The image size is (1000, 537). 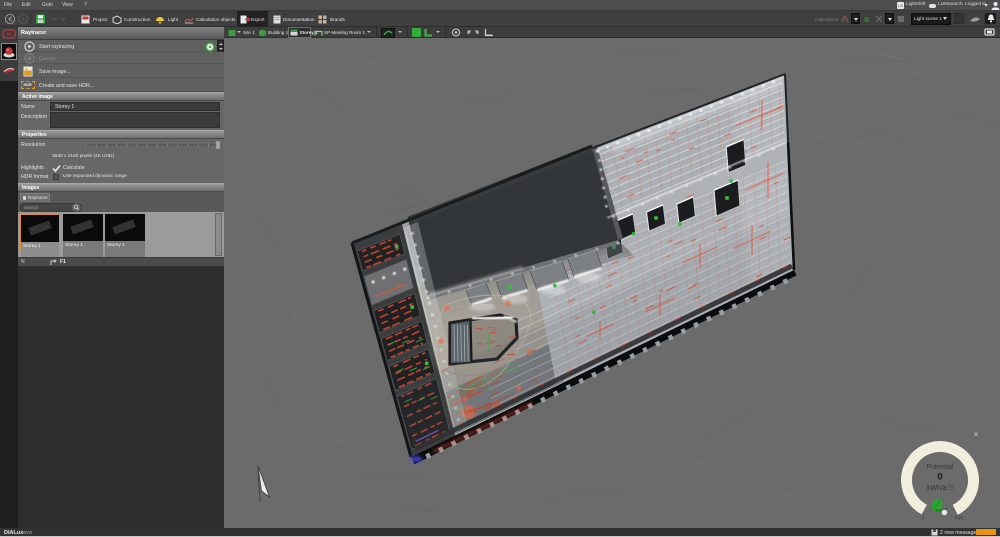 What do you see at coordinates (937, 488) in the screenshot?
I see `svg-text: kWh/a` at bounding box center [937, 488].